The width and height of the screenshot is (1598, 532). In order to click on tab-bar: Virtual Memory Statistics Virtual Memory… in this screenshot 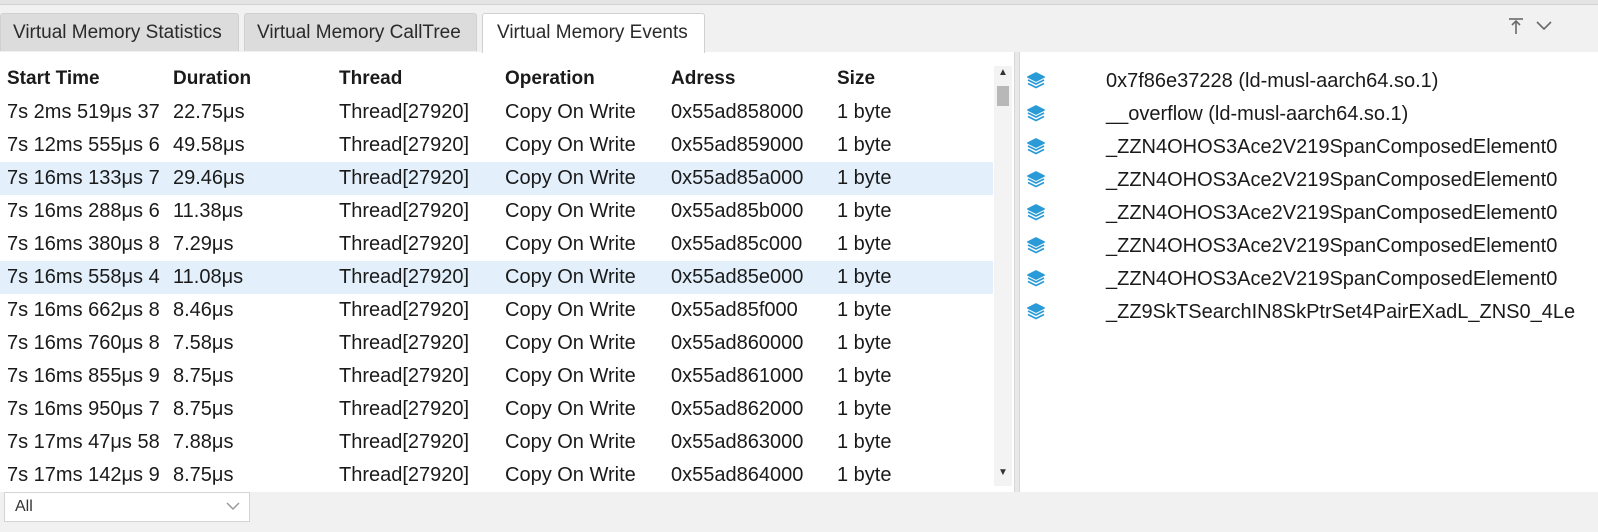, I will do `click(799, 29)`.